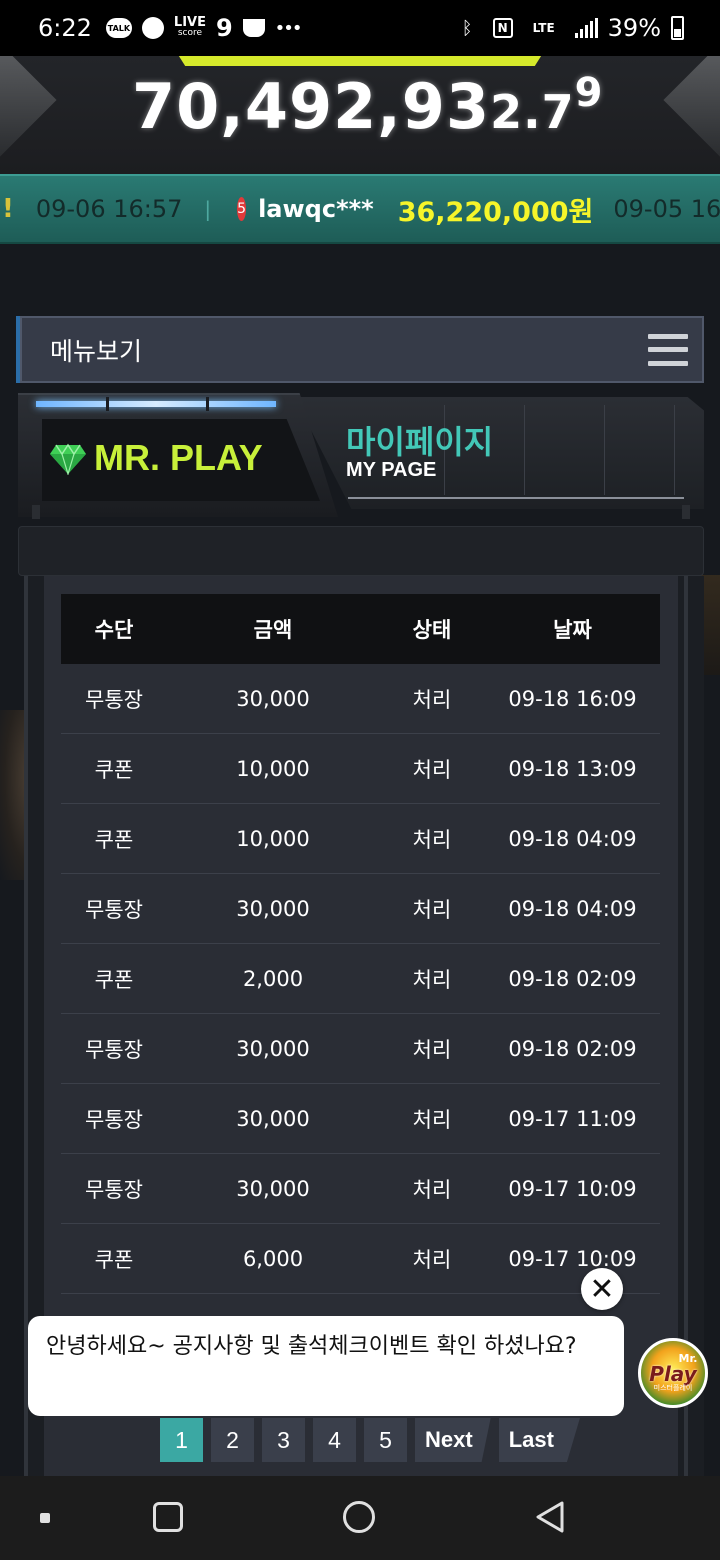 This screenshot has width=720, height=1560. Describe the element at coordinates (68, 459) in the screenshot. I see `diamond-icon` at that location.